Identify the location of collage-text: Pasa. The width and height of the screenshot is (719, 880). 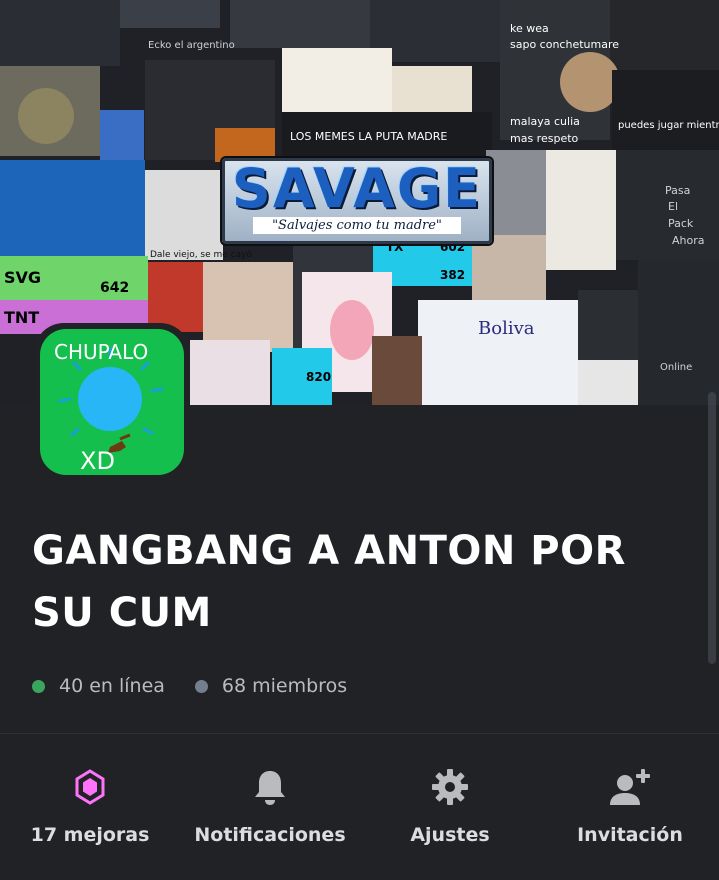
(678, 190).